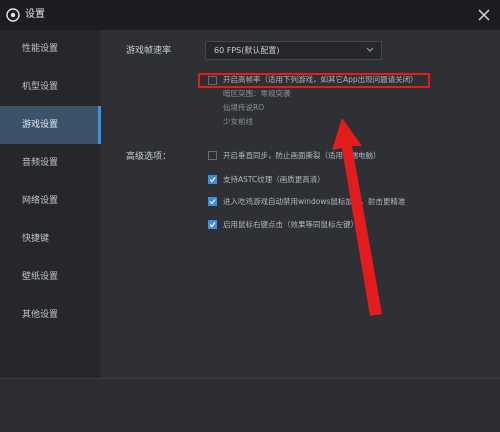  What do you see at coordinates (357, 217) in the screenshot?
I see `annotation-arrow-icon` at bounding box center [357, 217].